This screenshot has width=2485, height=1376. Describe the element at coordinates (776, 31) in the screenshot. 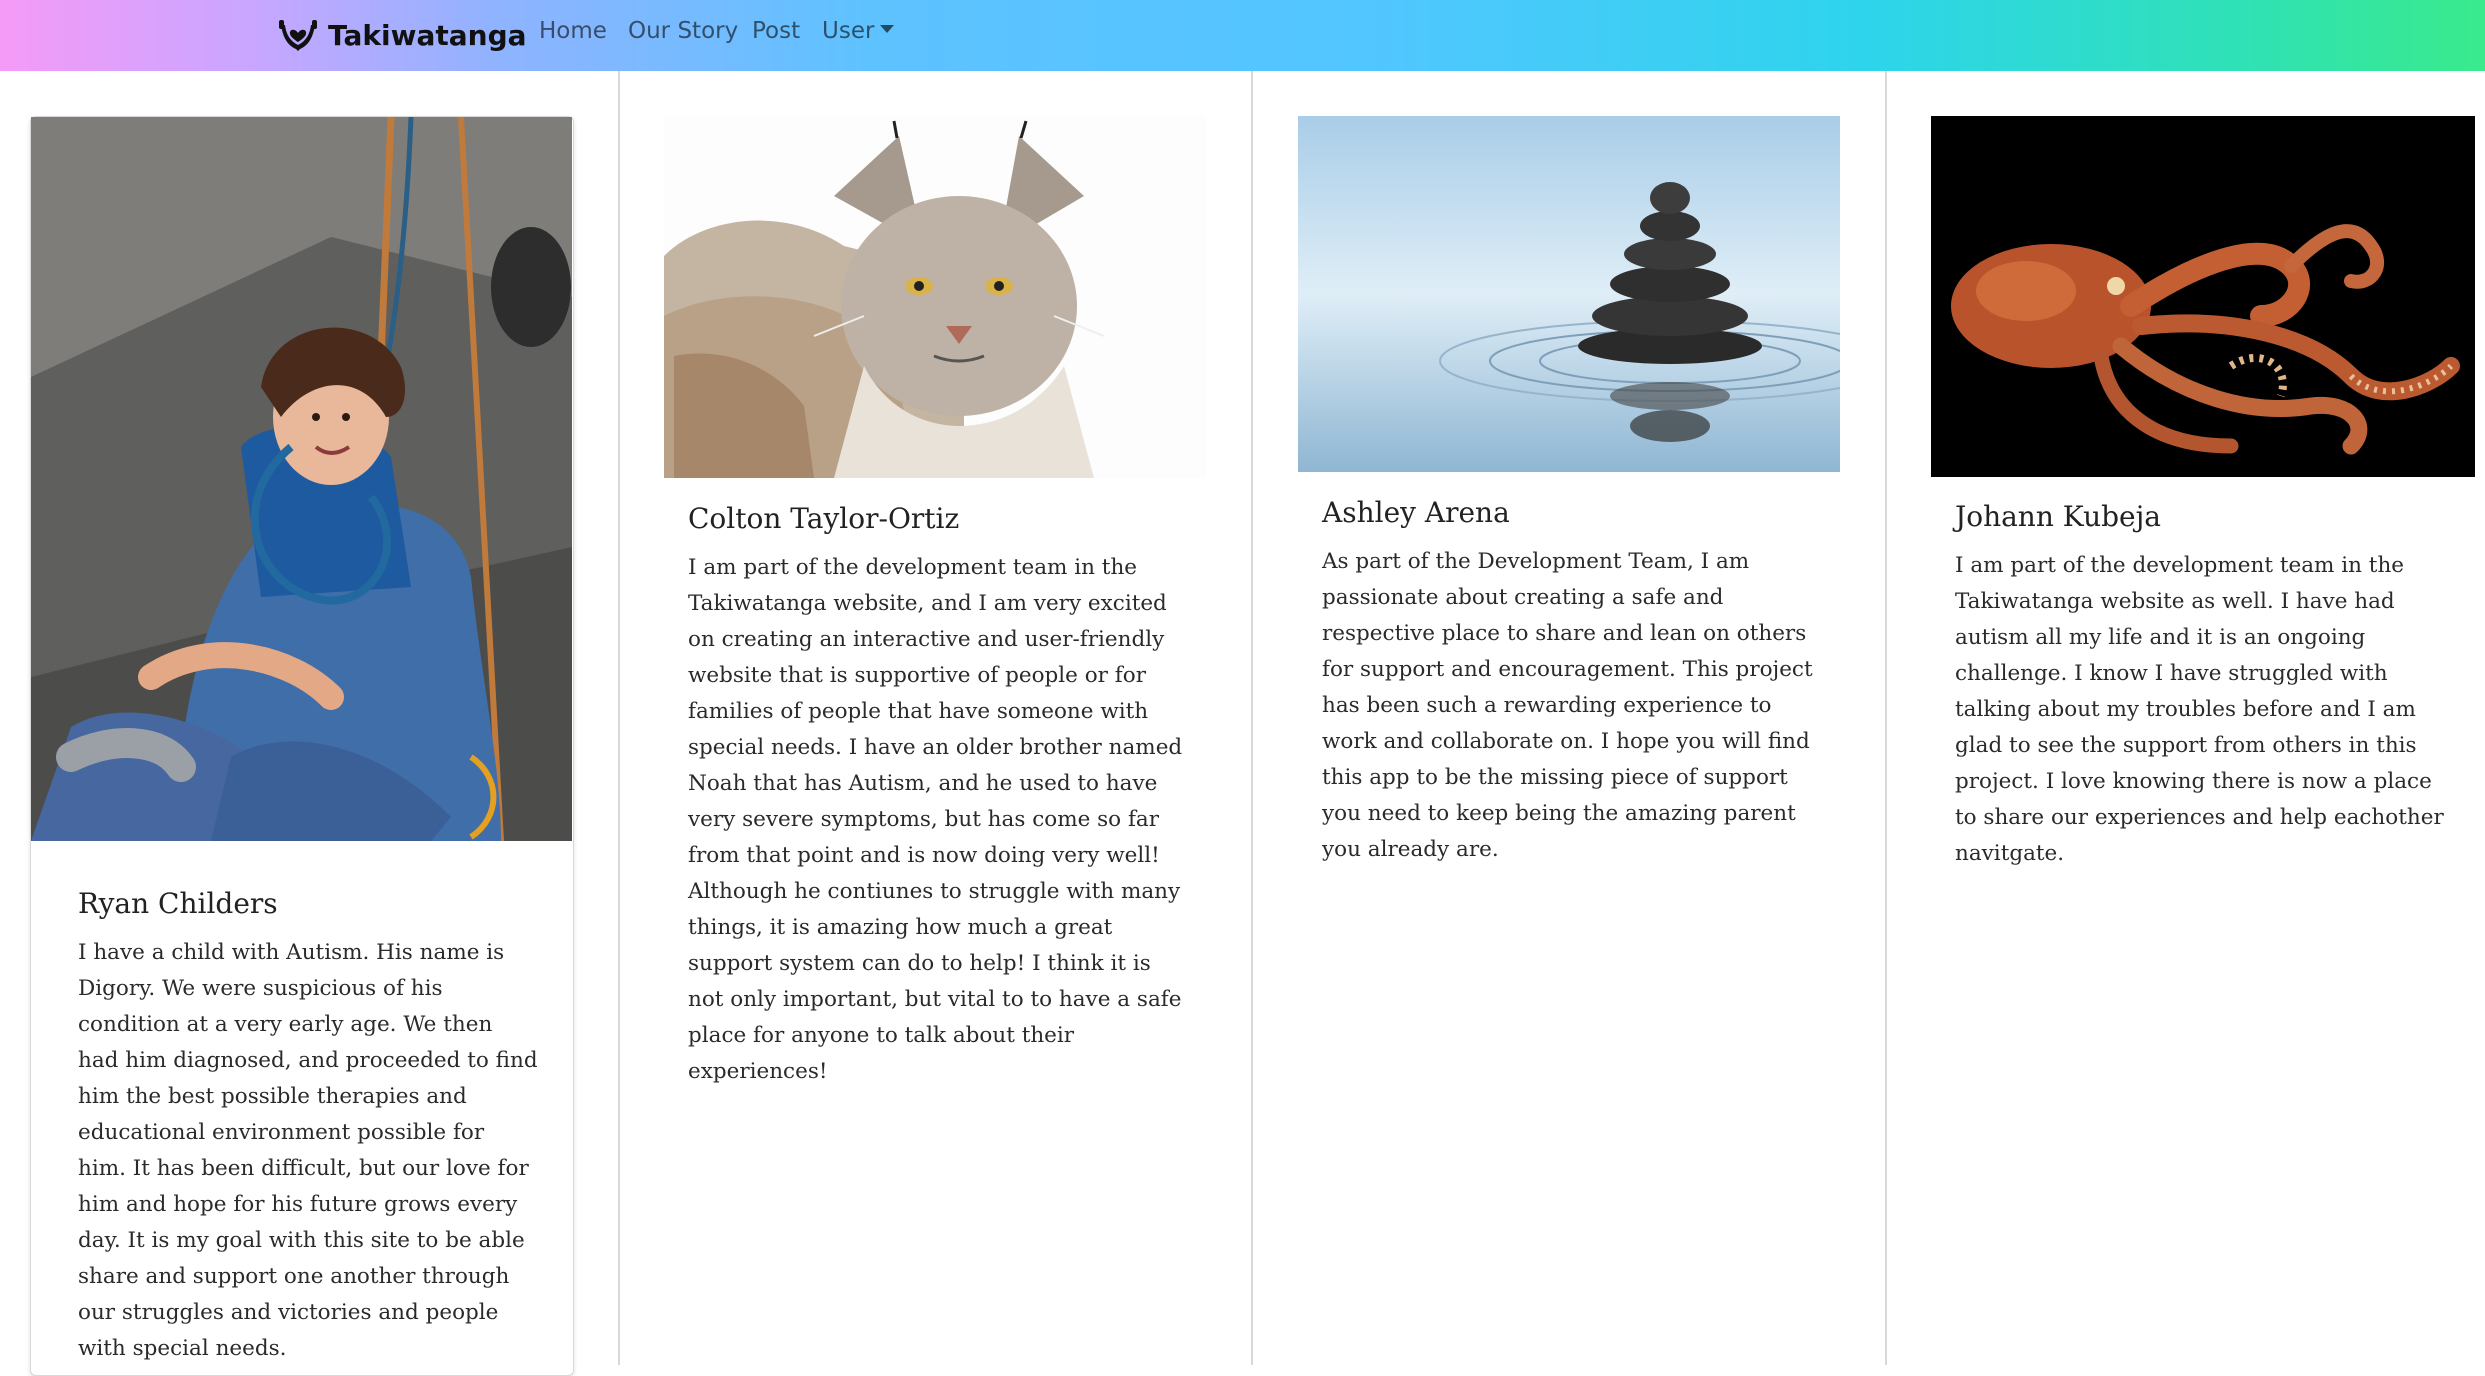

I see `nav-post-link: Post` at that location.